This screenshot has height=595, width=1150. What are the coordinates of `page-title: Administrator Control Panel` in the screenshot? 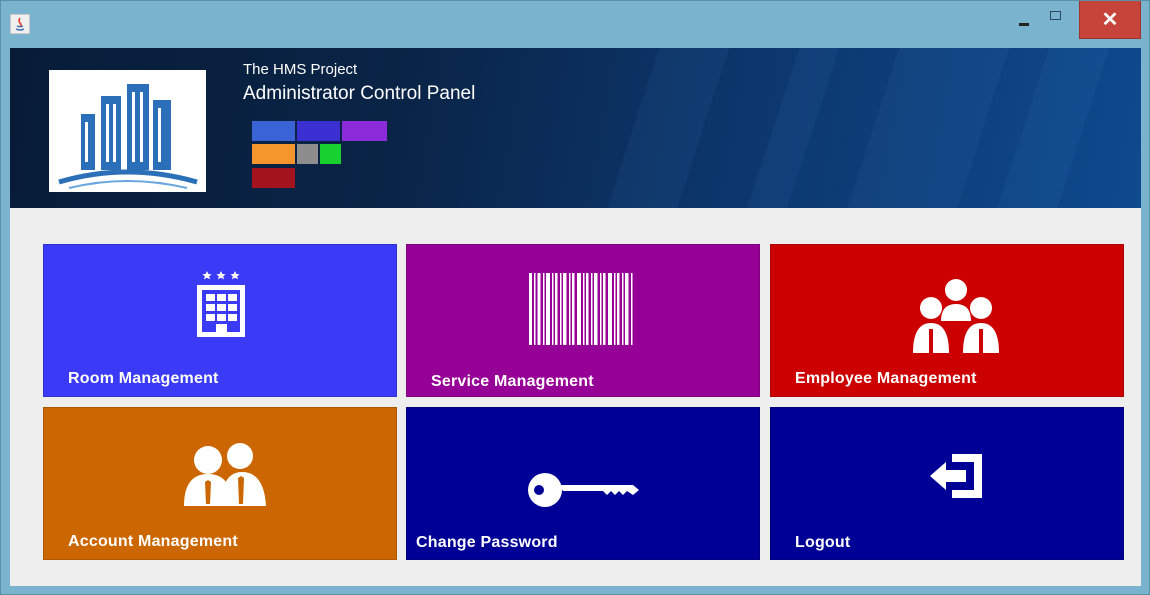 It's located at (359, 93).